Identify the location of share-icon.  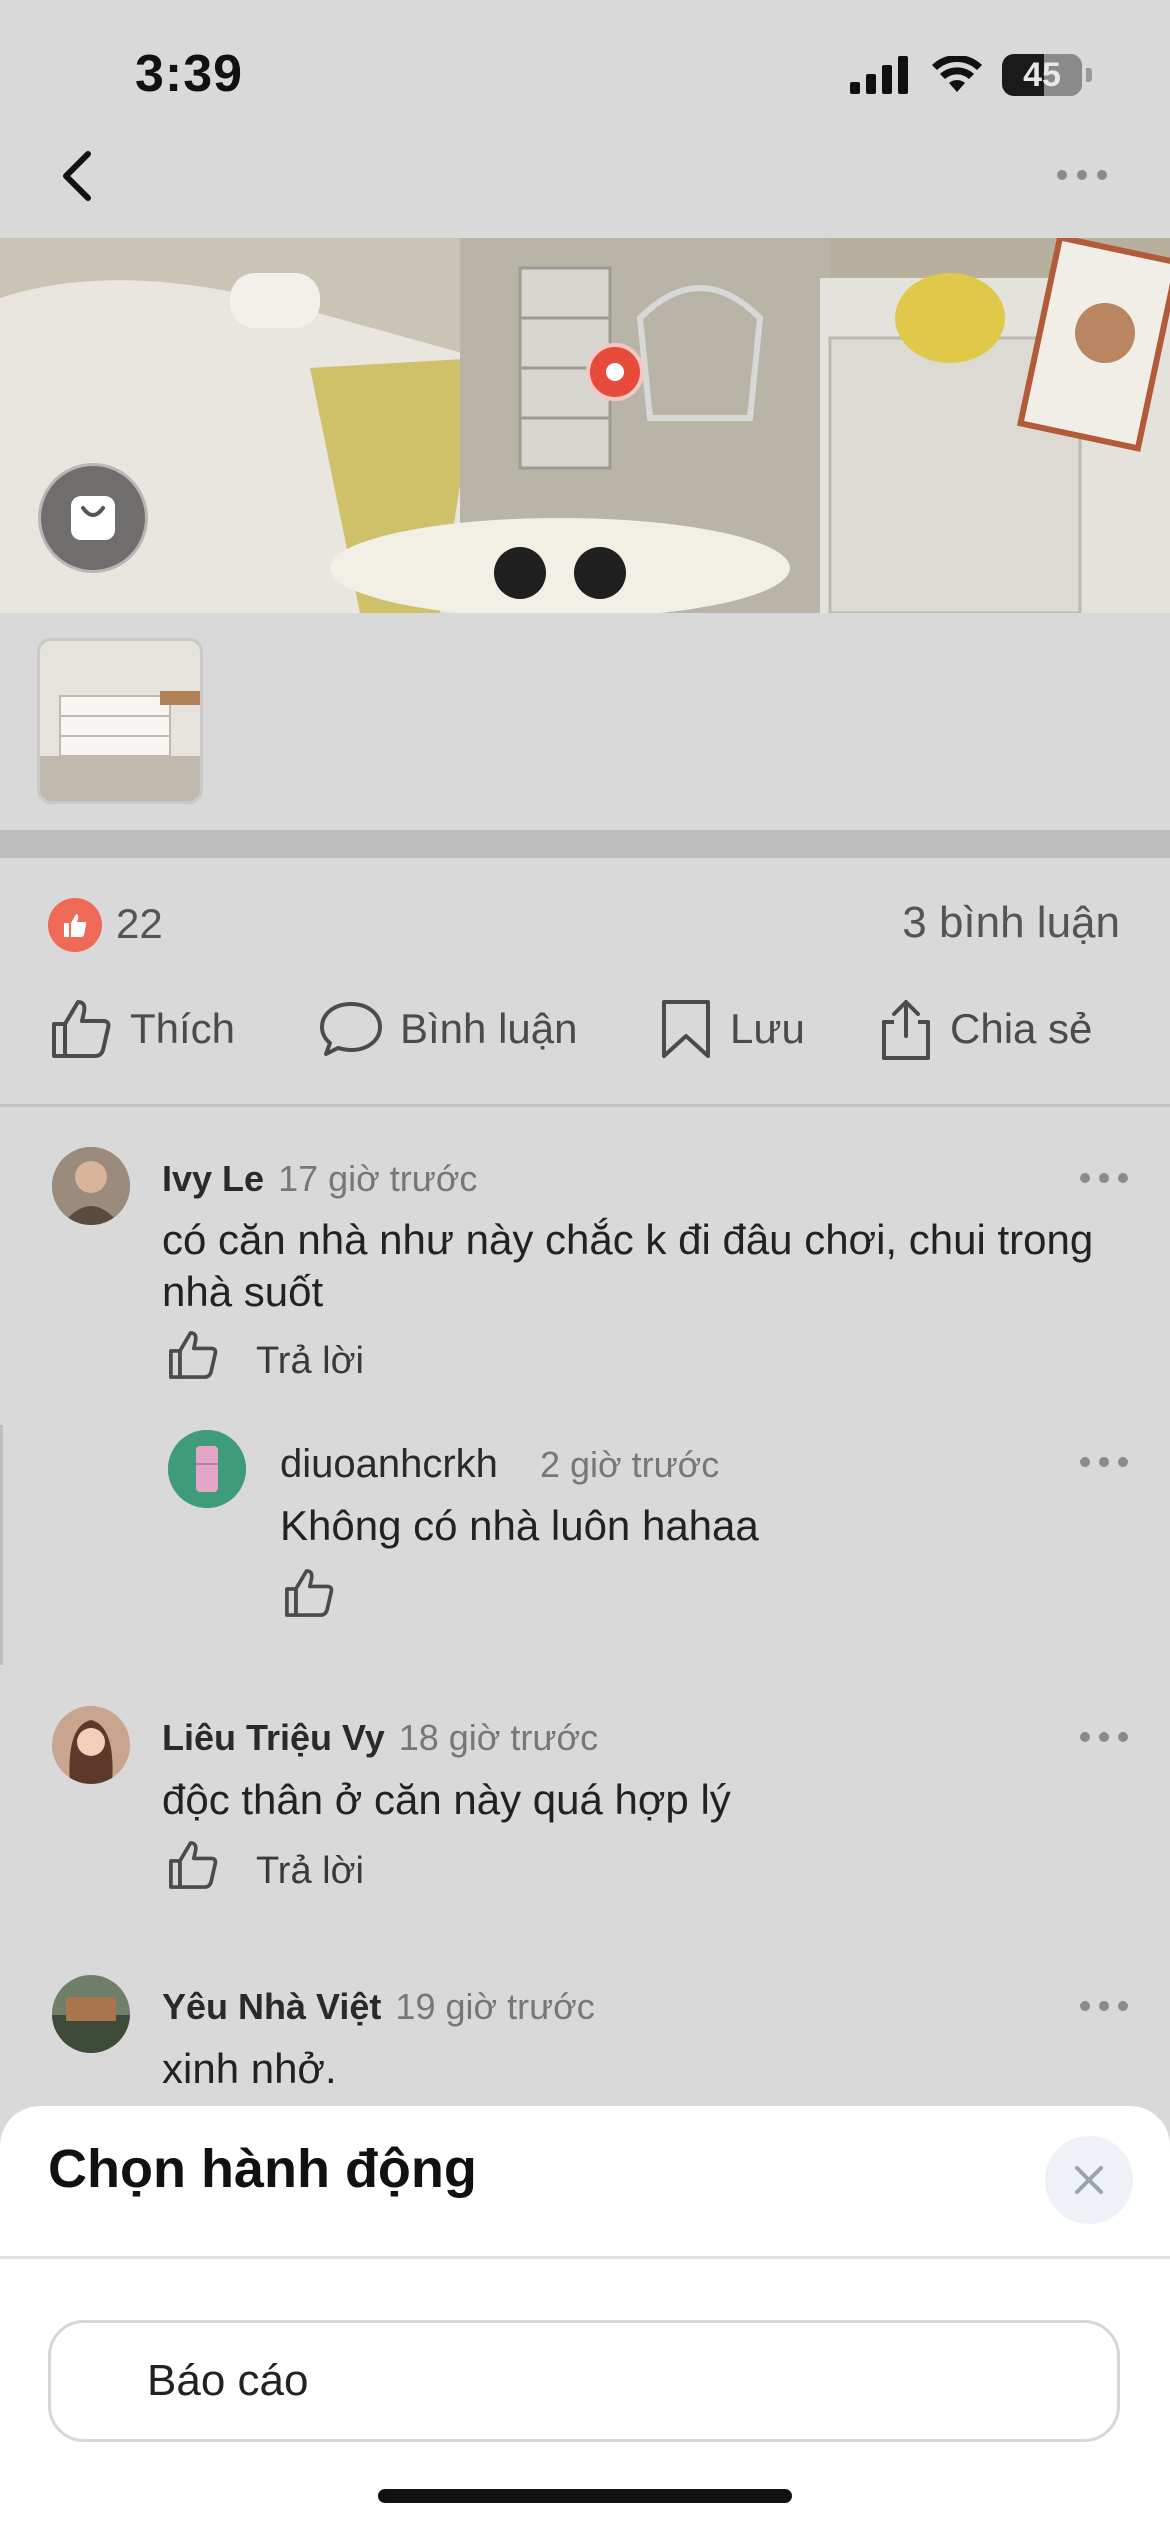
(906, 1030).